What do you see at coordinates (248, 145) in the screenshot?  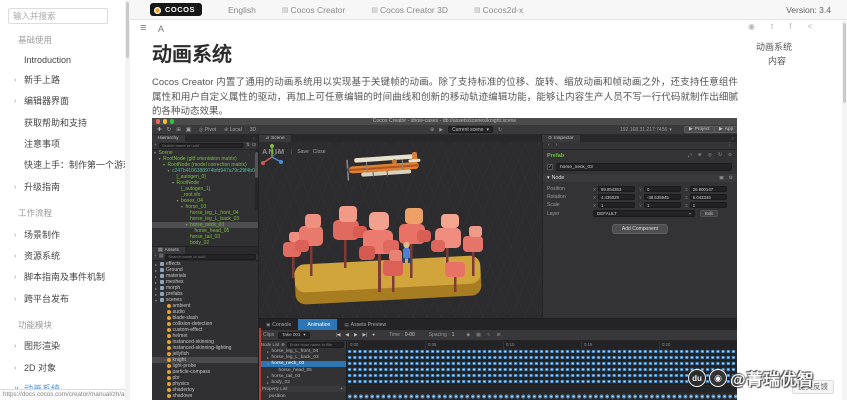 I see `sort-icon: ⇅` at bounding box center [248, 145].